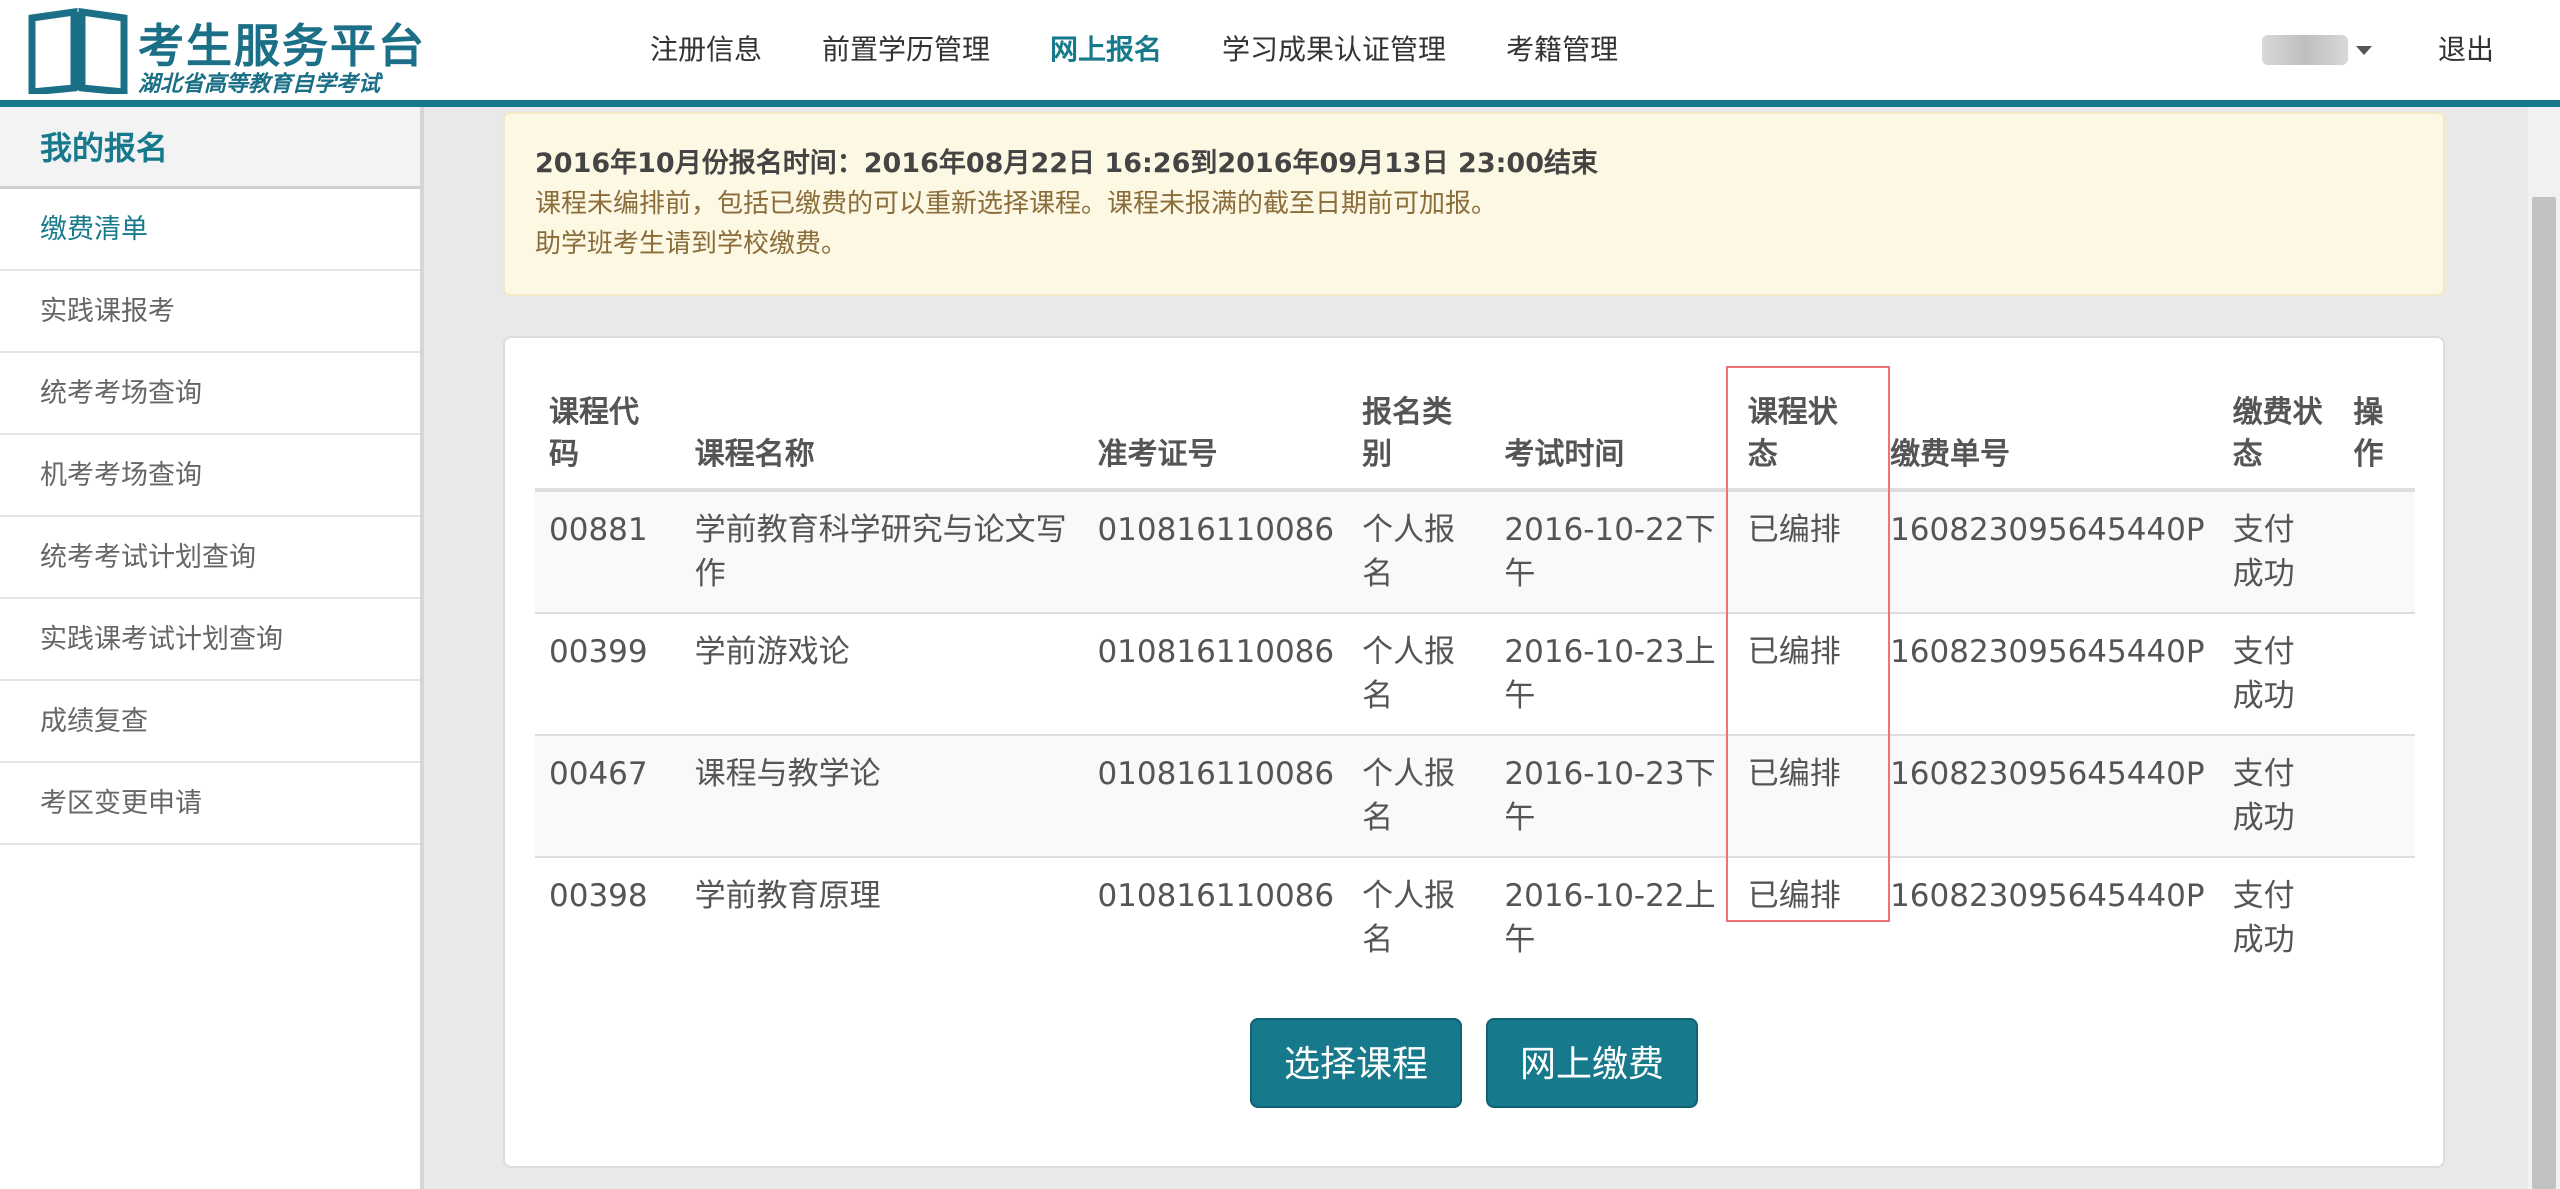 This screenshot has height=1189, width=2560. Describe the element at coordinates (1612, 917) in the screenshot. I see `exam-time: 2016-10-22上午` at that location.